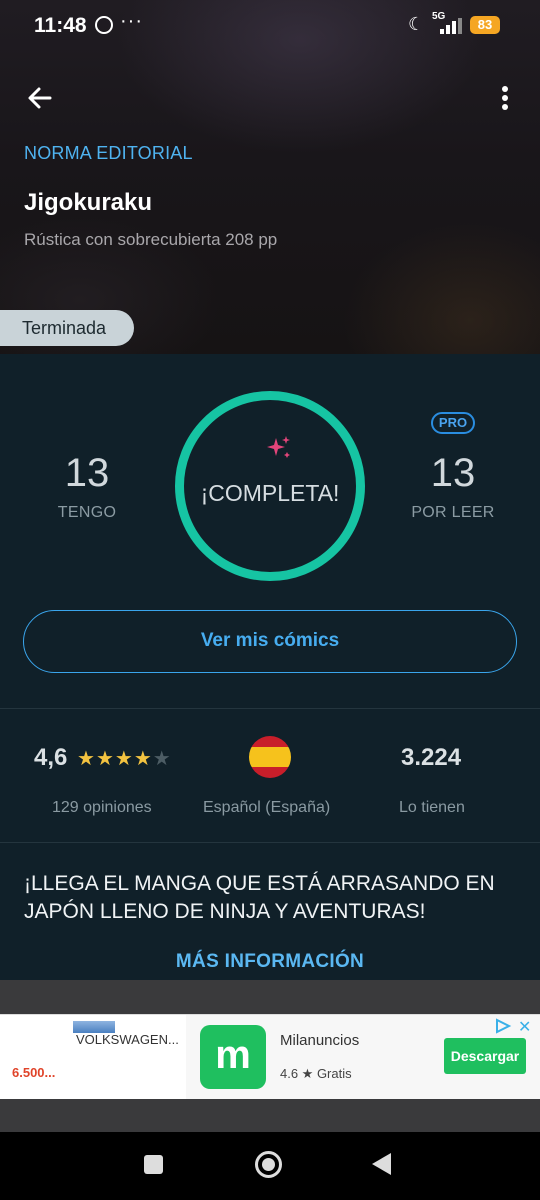  I want to click on more-notifications-icon: ···, so click(131, 21).